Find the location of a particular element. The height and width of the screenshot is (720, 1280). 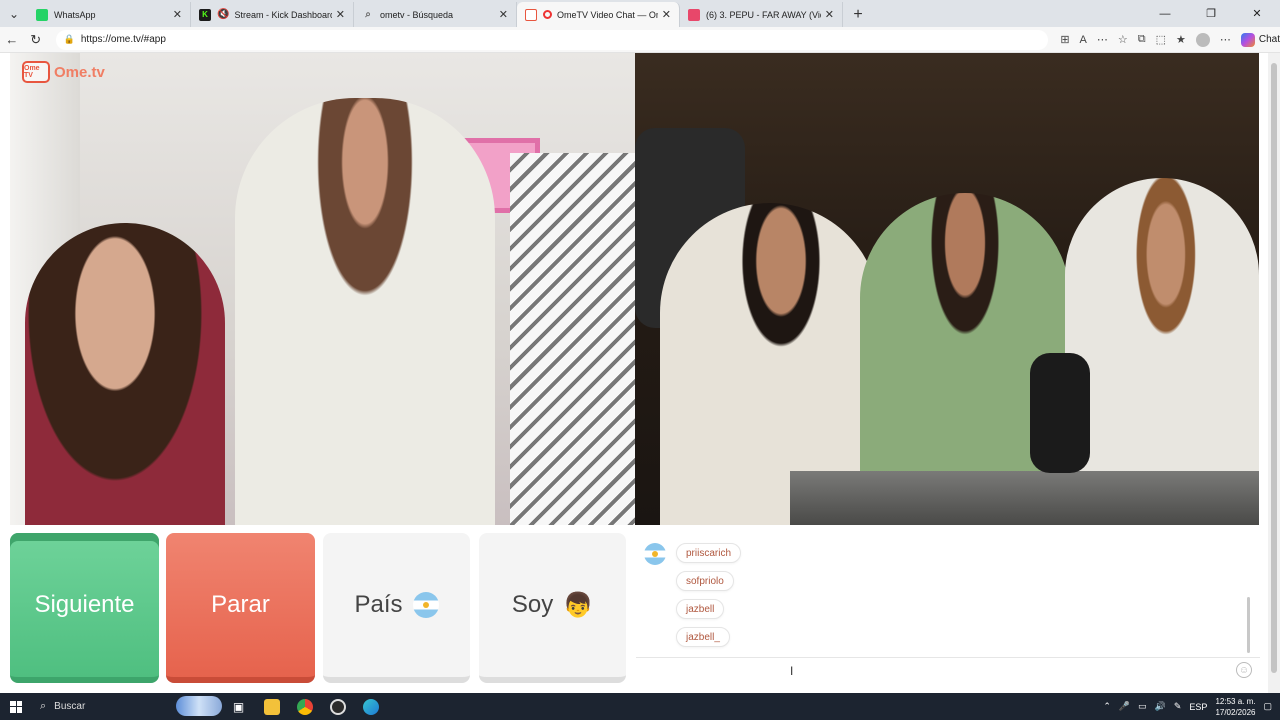

chat-message: jazbell_ is located at coordinates (703, 637).